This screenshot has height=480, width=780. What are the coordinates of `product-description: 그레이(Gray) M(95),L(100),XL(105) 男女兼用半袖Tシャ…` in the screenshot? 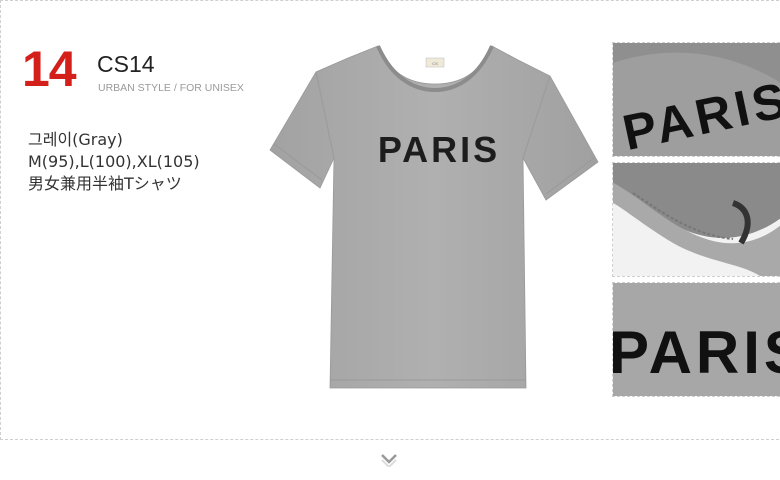 It's located at (114, 162).